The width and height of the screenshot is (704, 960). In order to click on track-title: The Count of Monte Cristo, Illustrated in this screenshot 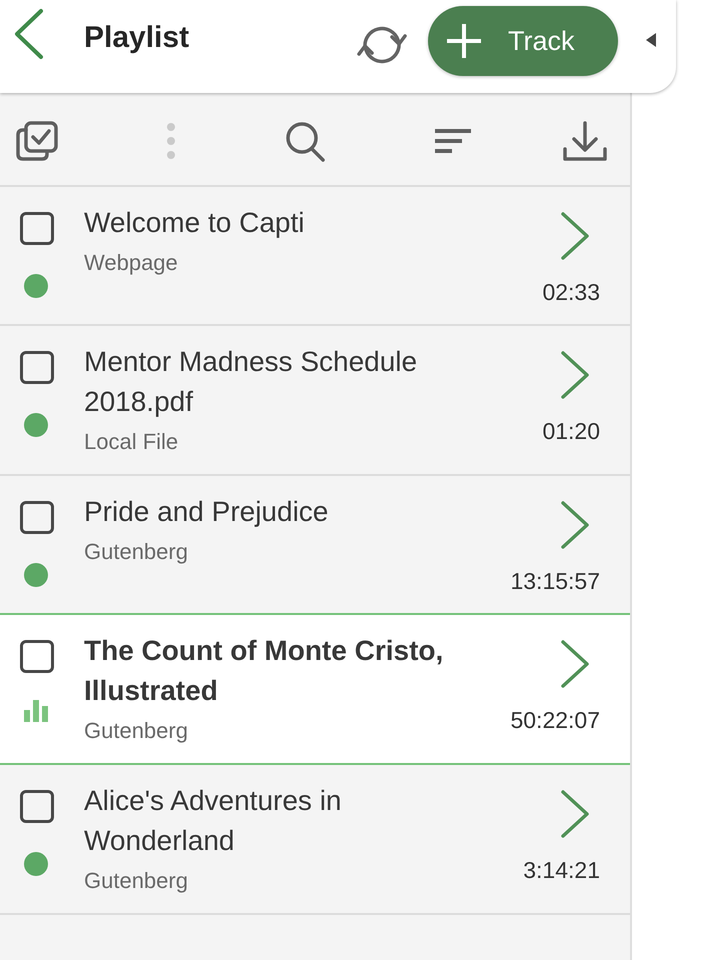, I will do `click(264, 671)`.